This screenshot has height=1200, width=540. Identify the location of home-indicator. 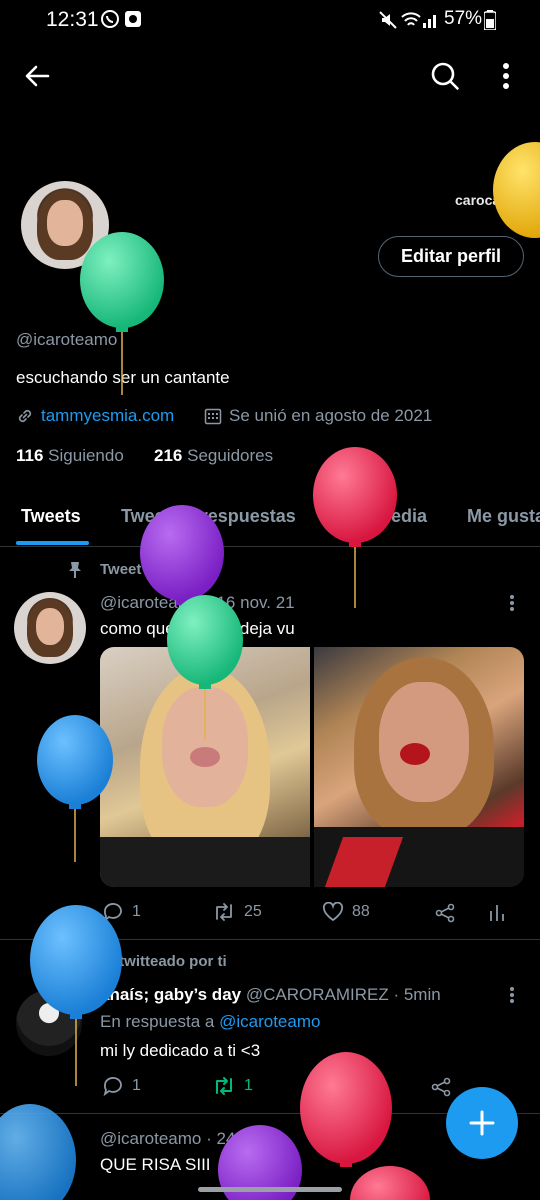
(270, 1189).